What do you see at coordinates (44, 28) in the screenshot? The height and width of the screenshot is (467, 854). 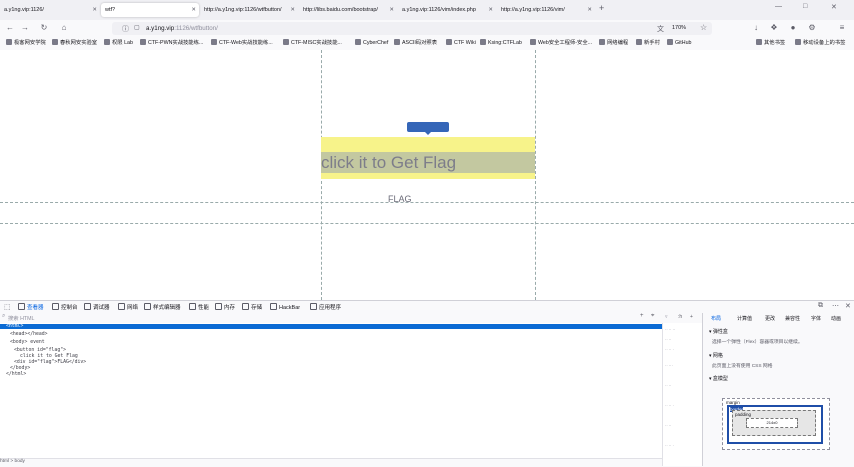 I see `reload-icon: ↻` at bounding box center [44, 28].